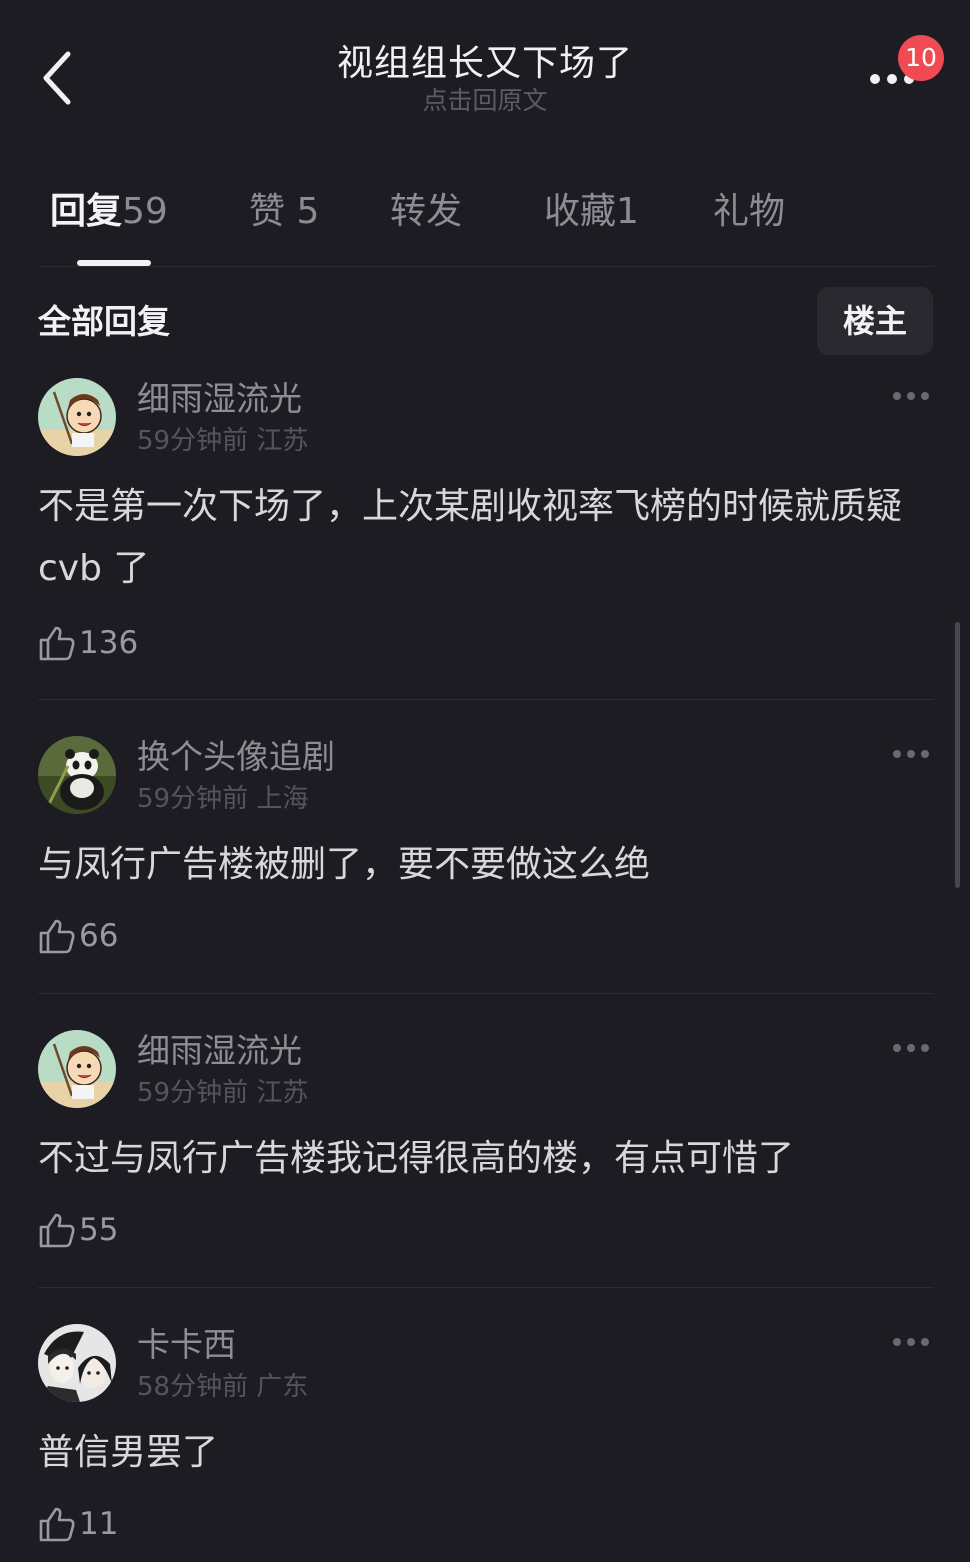 The image size is (970, 1562). I want to click on comment-meta: 58分钟前 广东, so click(222, 1387).